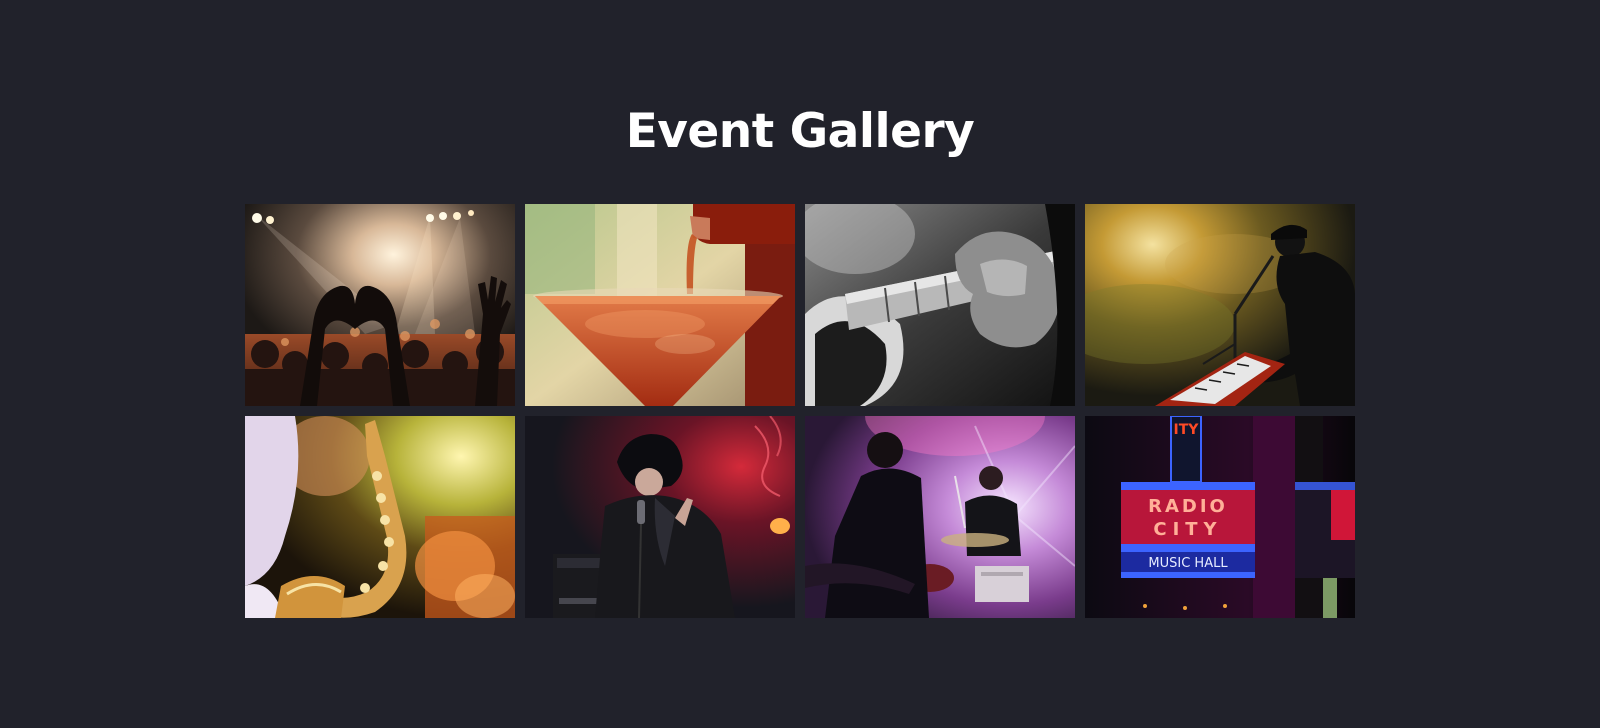 This screenshot has width=1600, height=728. I want to click on neon-sign-photo-icon: ITY RADIO CITY MUSIC HALL, so click(1220, 517).